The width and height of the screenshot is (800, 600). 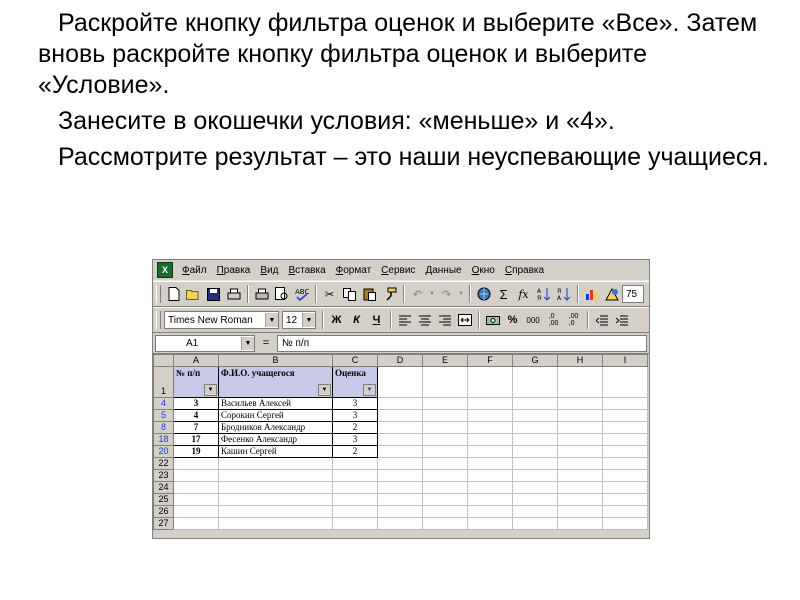 I want to click on increase-decimal-icon: ,0,00, so click(x=553, y=320).